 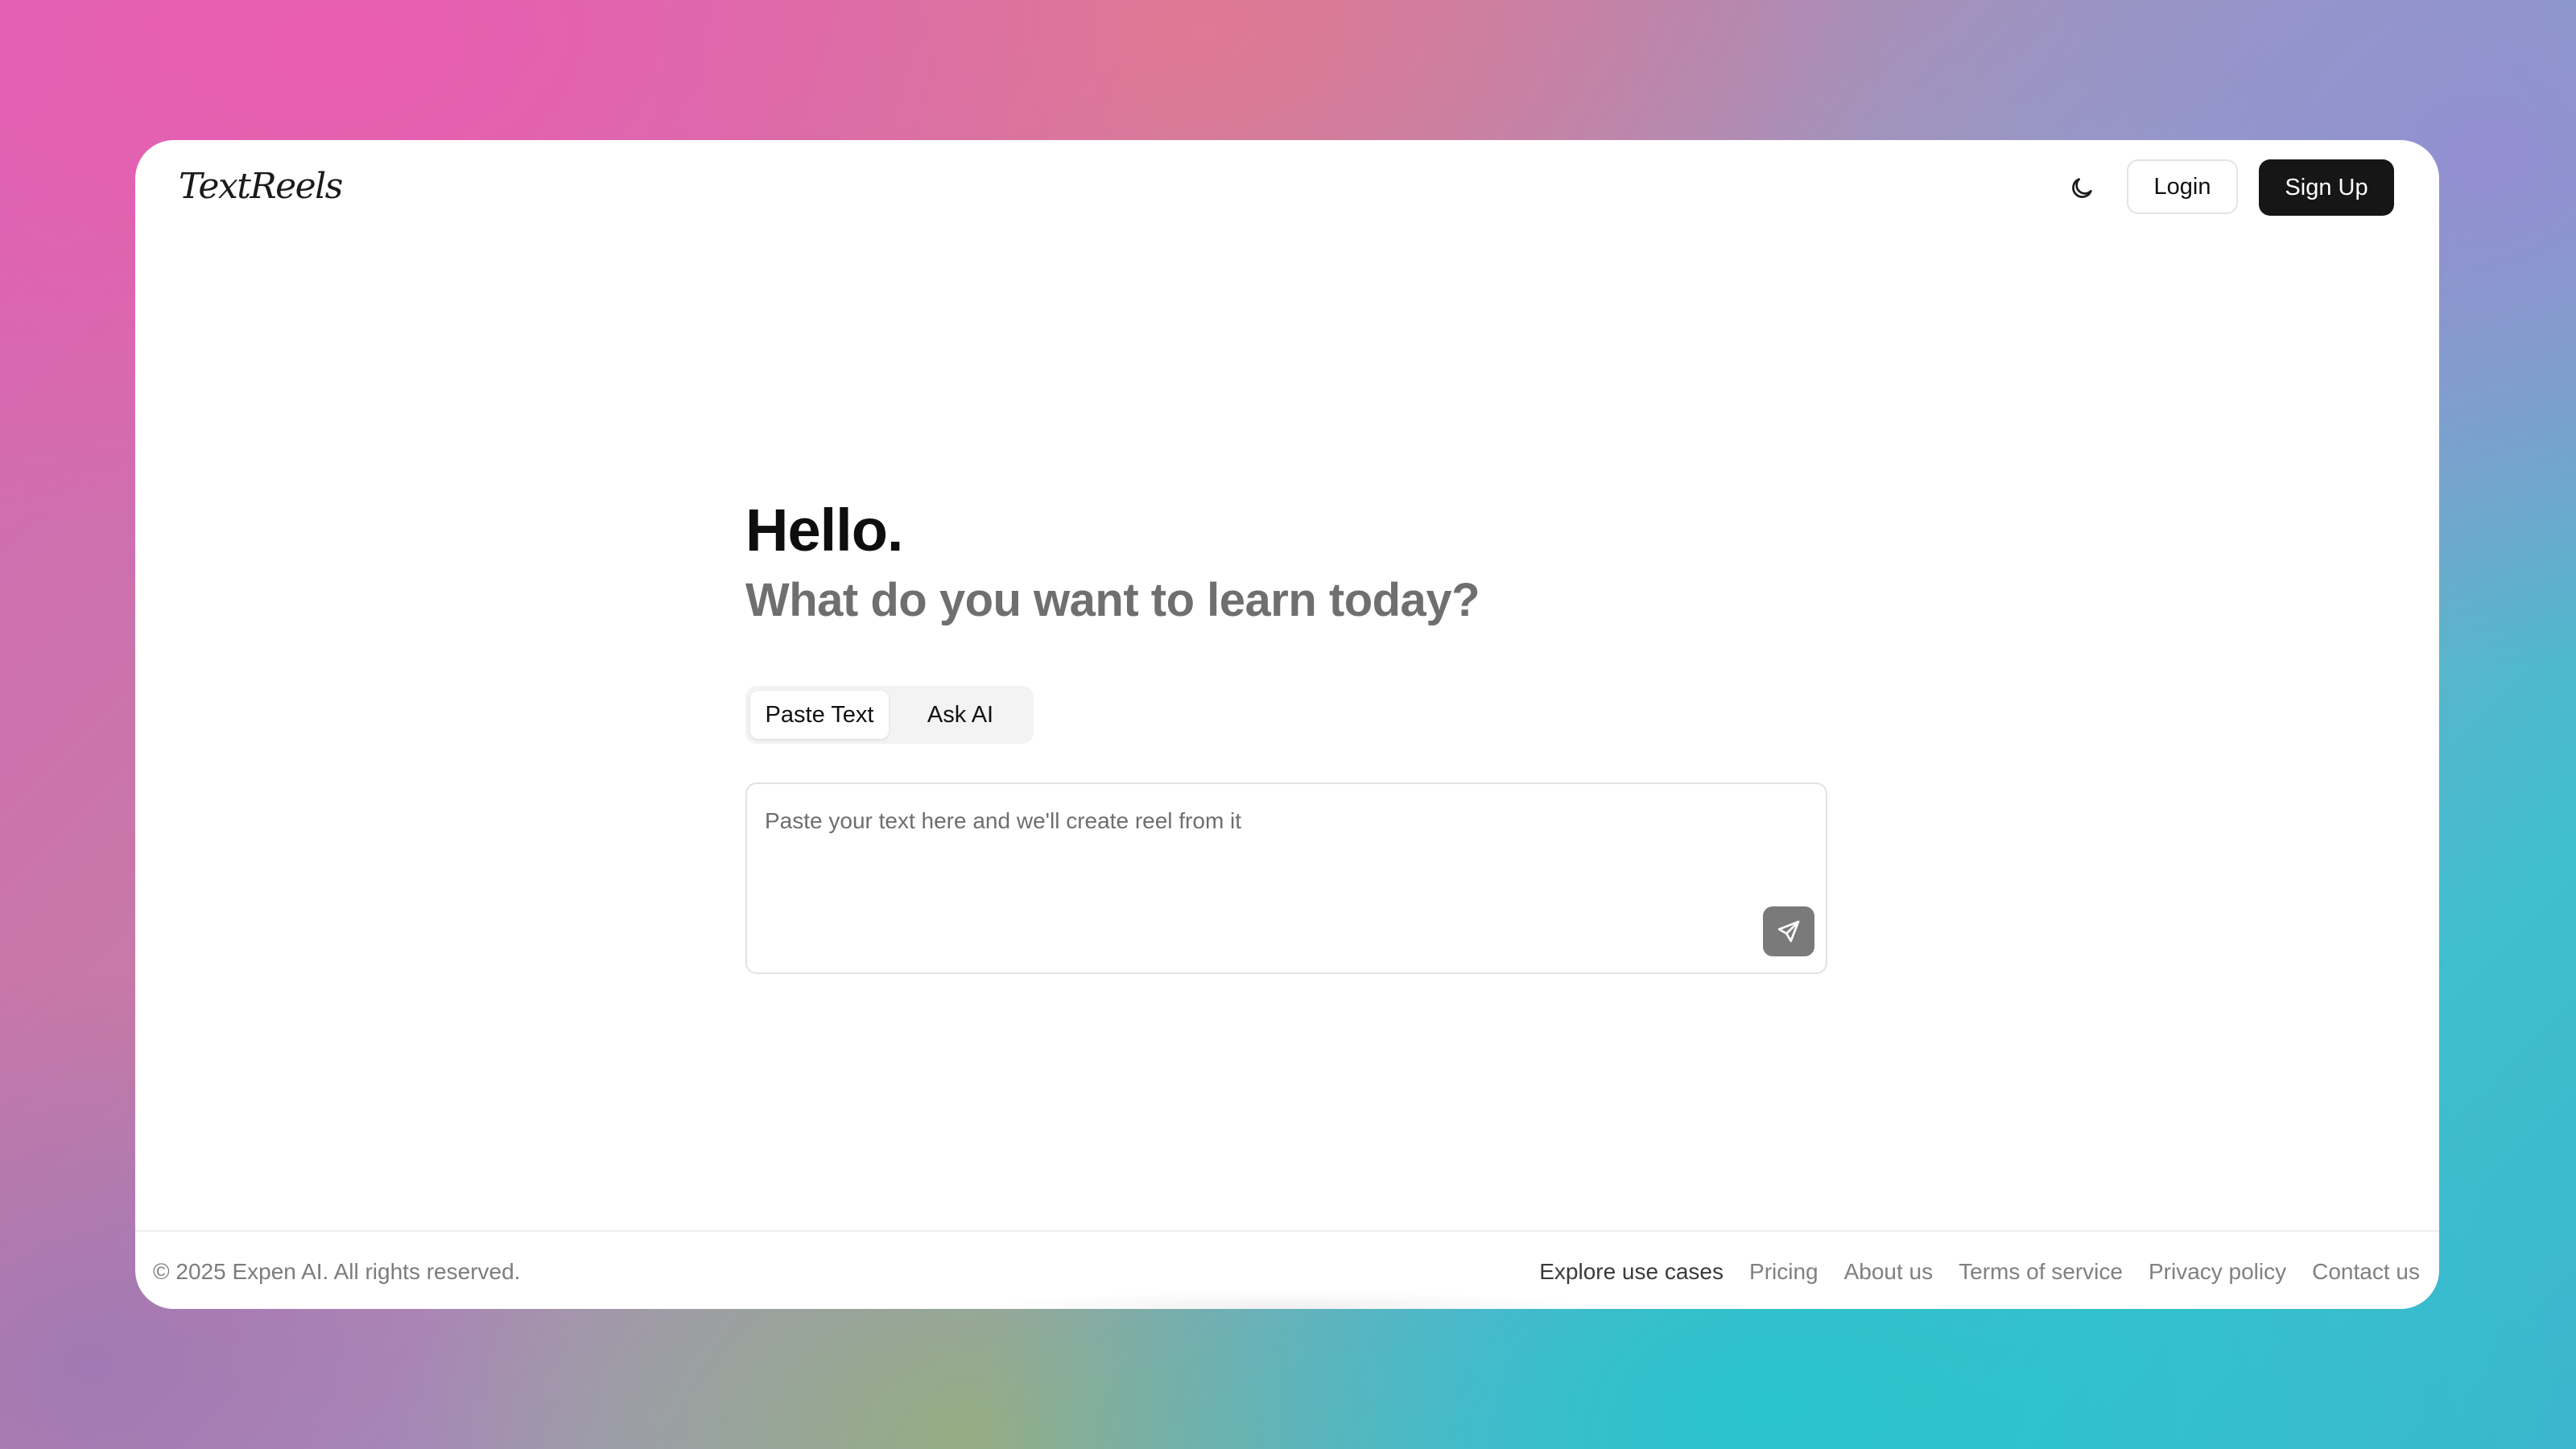 I want to click on moon-icon, so click(x=2082, y=188).